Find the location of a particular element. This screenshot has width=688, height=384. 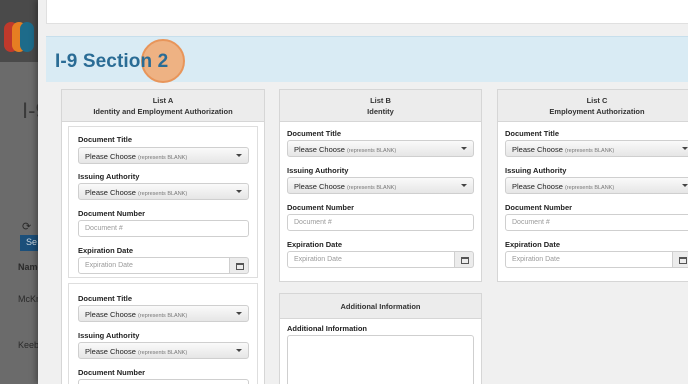

list-b-subtitle: Identity is located at coordinates (380, 111).